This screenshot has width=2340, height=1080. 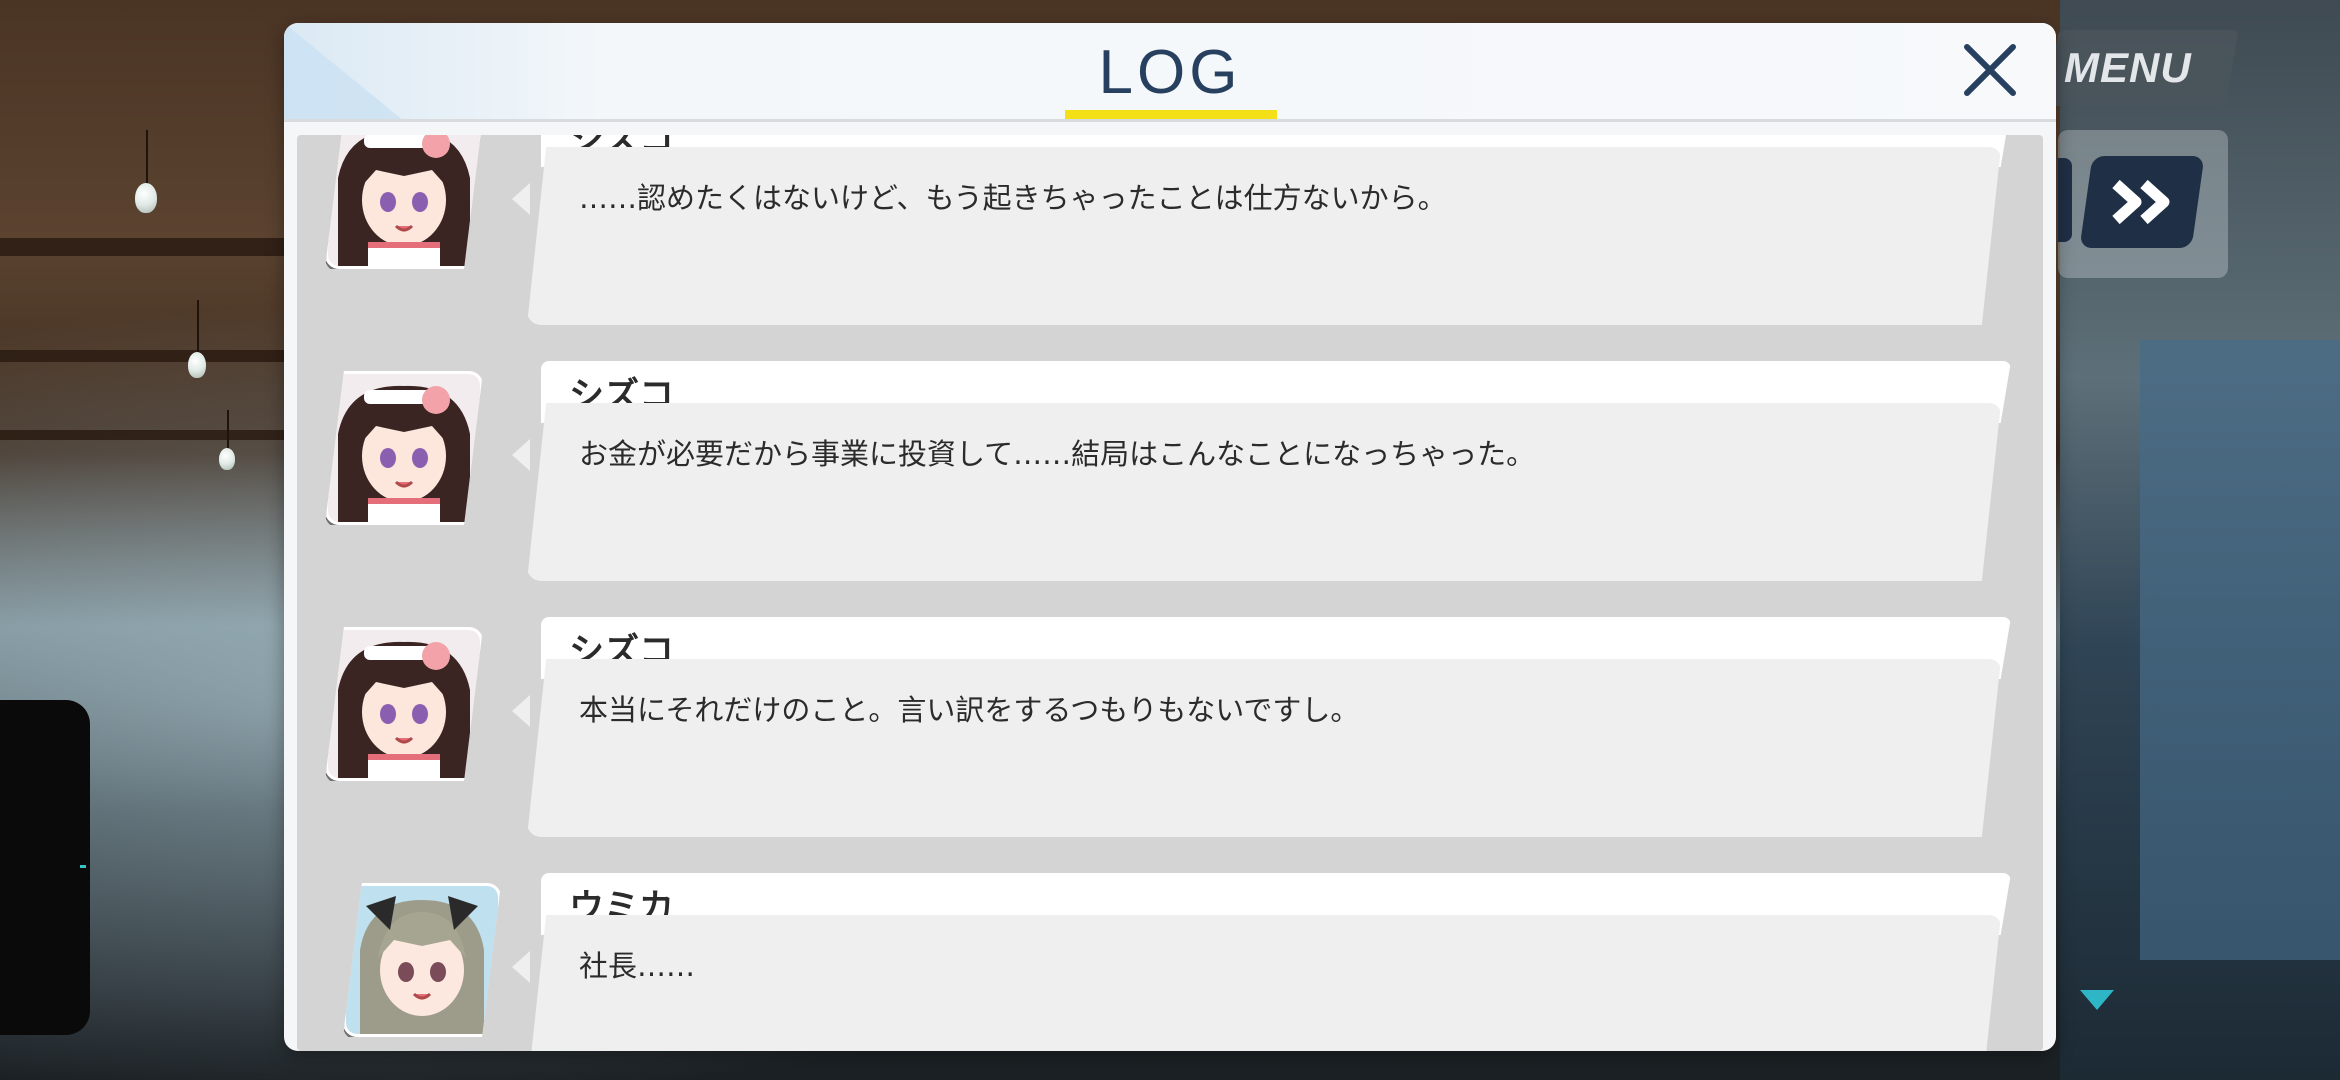 I want to click on fast-forward-icon, so click(x=2141, y=202).